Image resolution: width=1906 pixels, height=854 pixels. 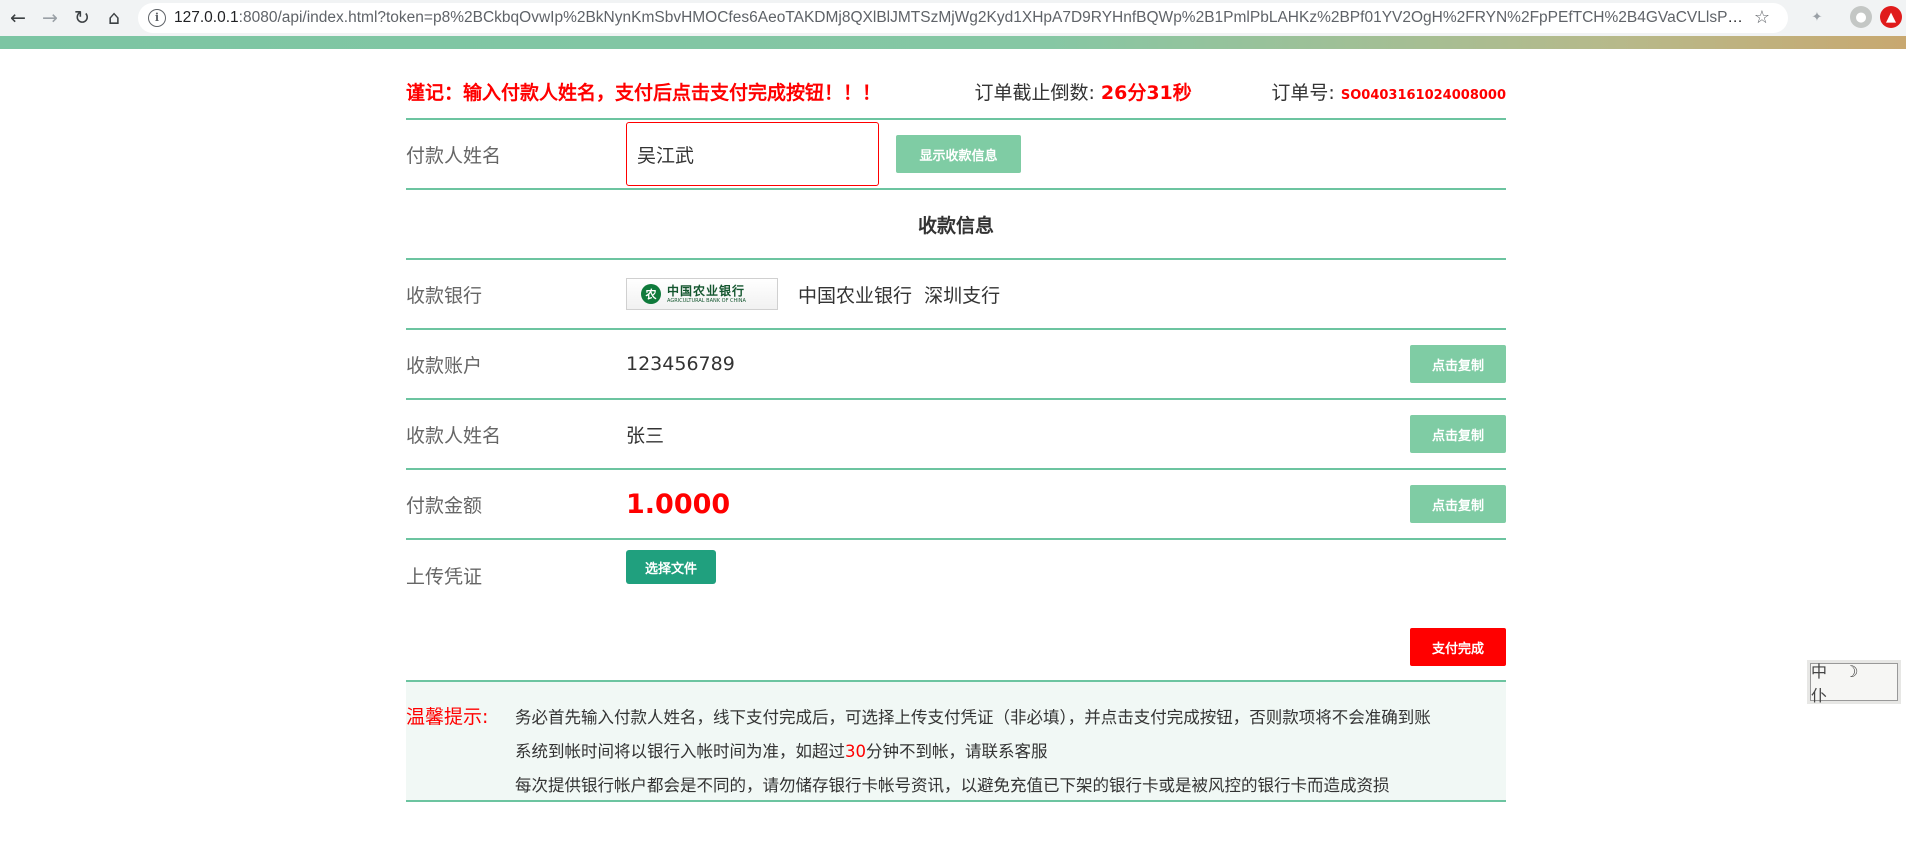 I want to click on order-value: SO0403161024008000, so click(x=1423, y=95).